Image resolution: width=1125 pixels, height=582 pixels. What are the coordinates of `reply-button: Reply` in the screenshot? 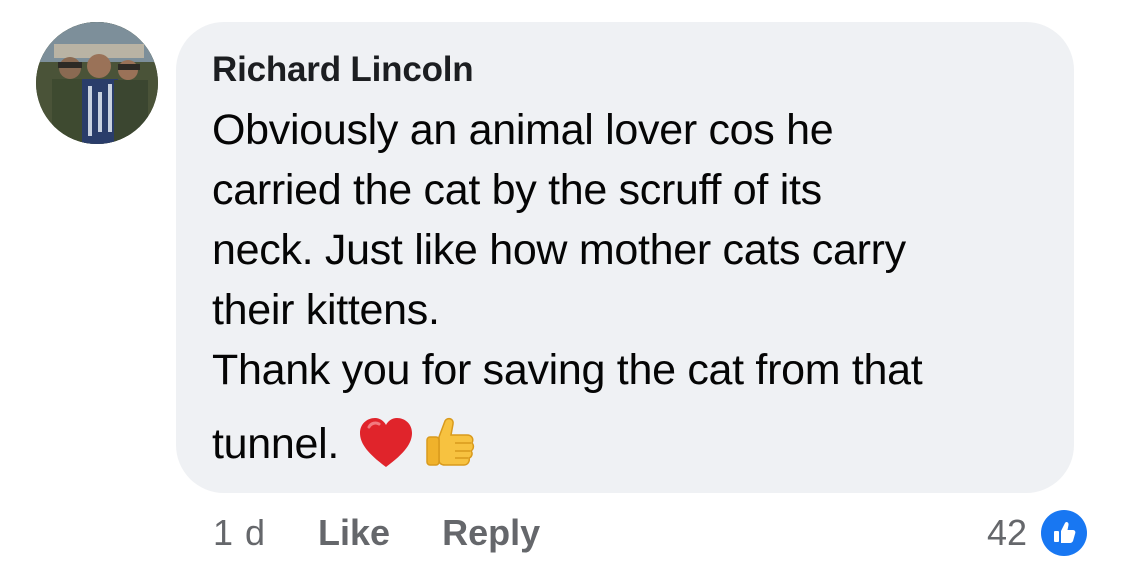 It's located at (491, 533).